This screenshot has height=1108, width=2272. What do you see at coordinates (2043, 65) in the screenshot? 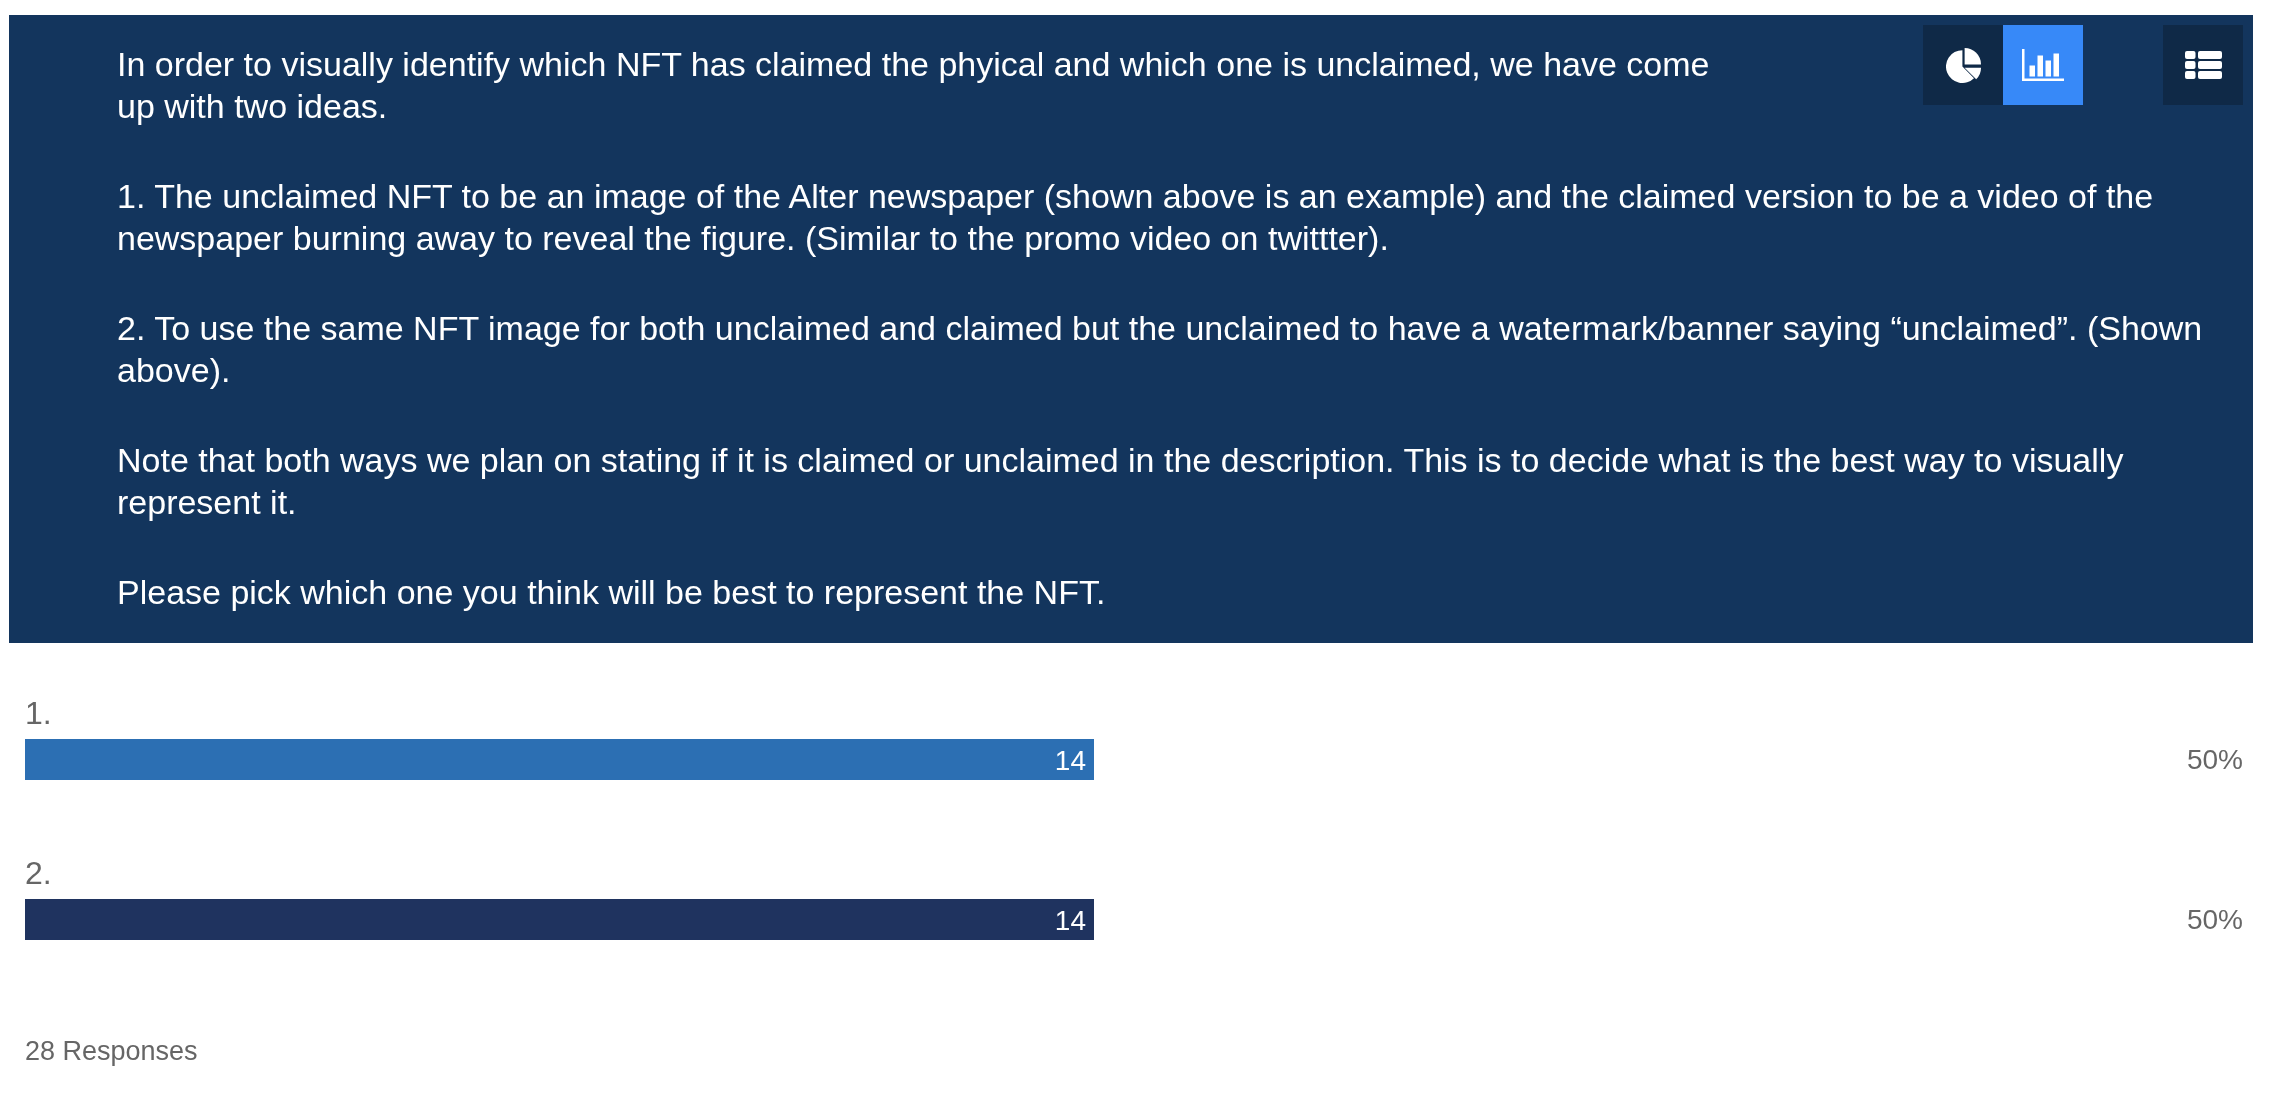
I see `bar-chart-icon` at bounding box center [2043, 65].